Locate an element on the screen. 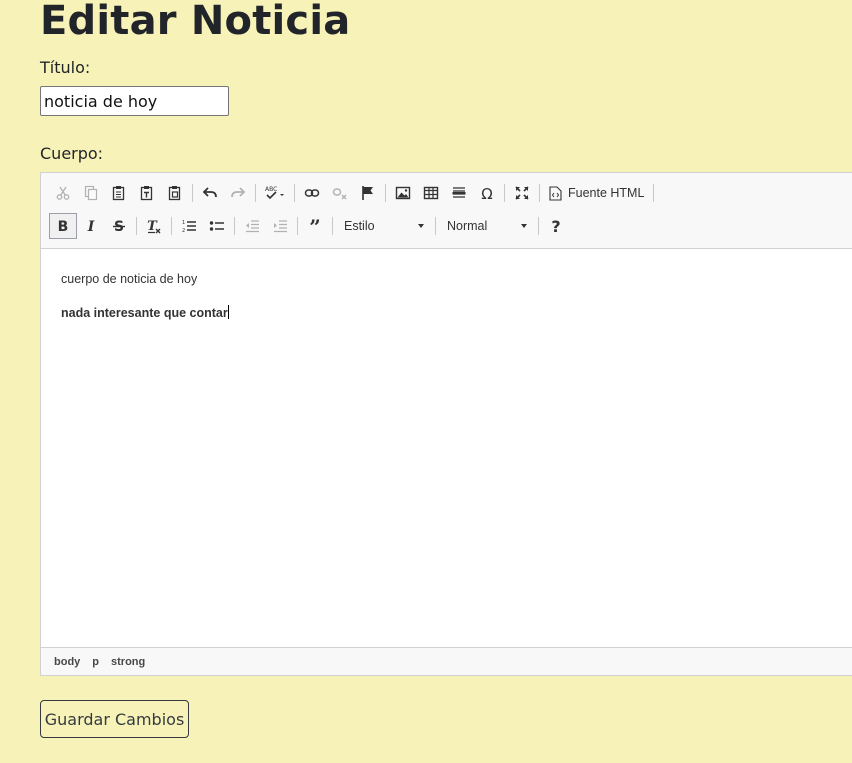  svg-text: 1 is located at coordinates (183, 223).